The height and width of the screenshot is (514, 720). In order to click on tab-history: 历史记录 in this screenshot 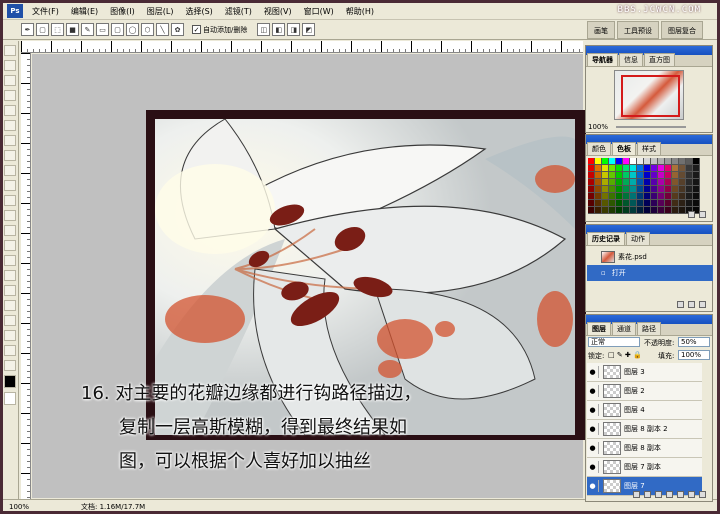, I will do `click(606, 238)`.